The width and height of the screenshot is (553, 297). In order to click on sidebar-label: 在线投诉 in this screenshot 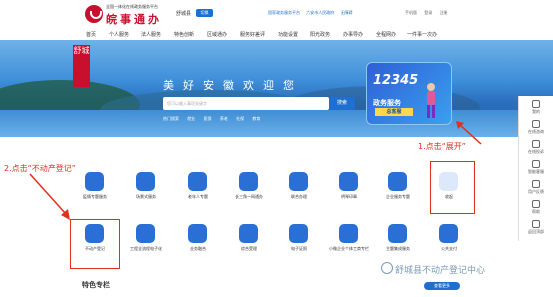, I will do `click(536, 151)`.